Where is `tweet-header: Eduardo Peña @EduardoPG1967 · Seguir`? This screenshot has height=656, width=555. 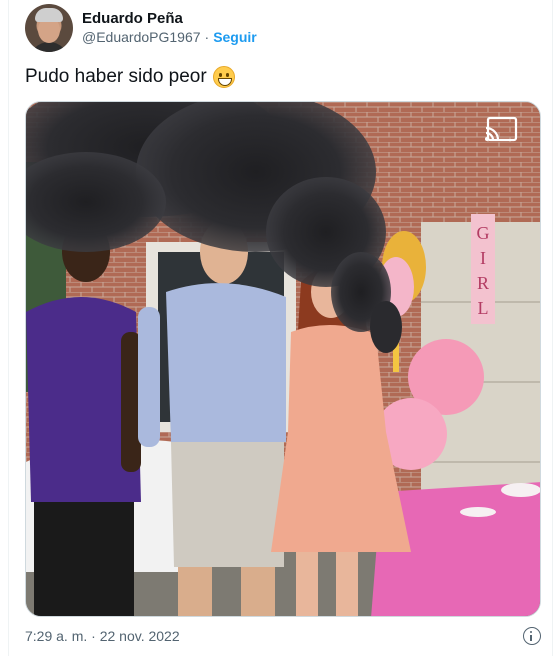 tweet-header: Eduardo Peña @EduardoPG1967 · Seguir is located at coordinates (141, 28).